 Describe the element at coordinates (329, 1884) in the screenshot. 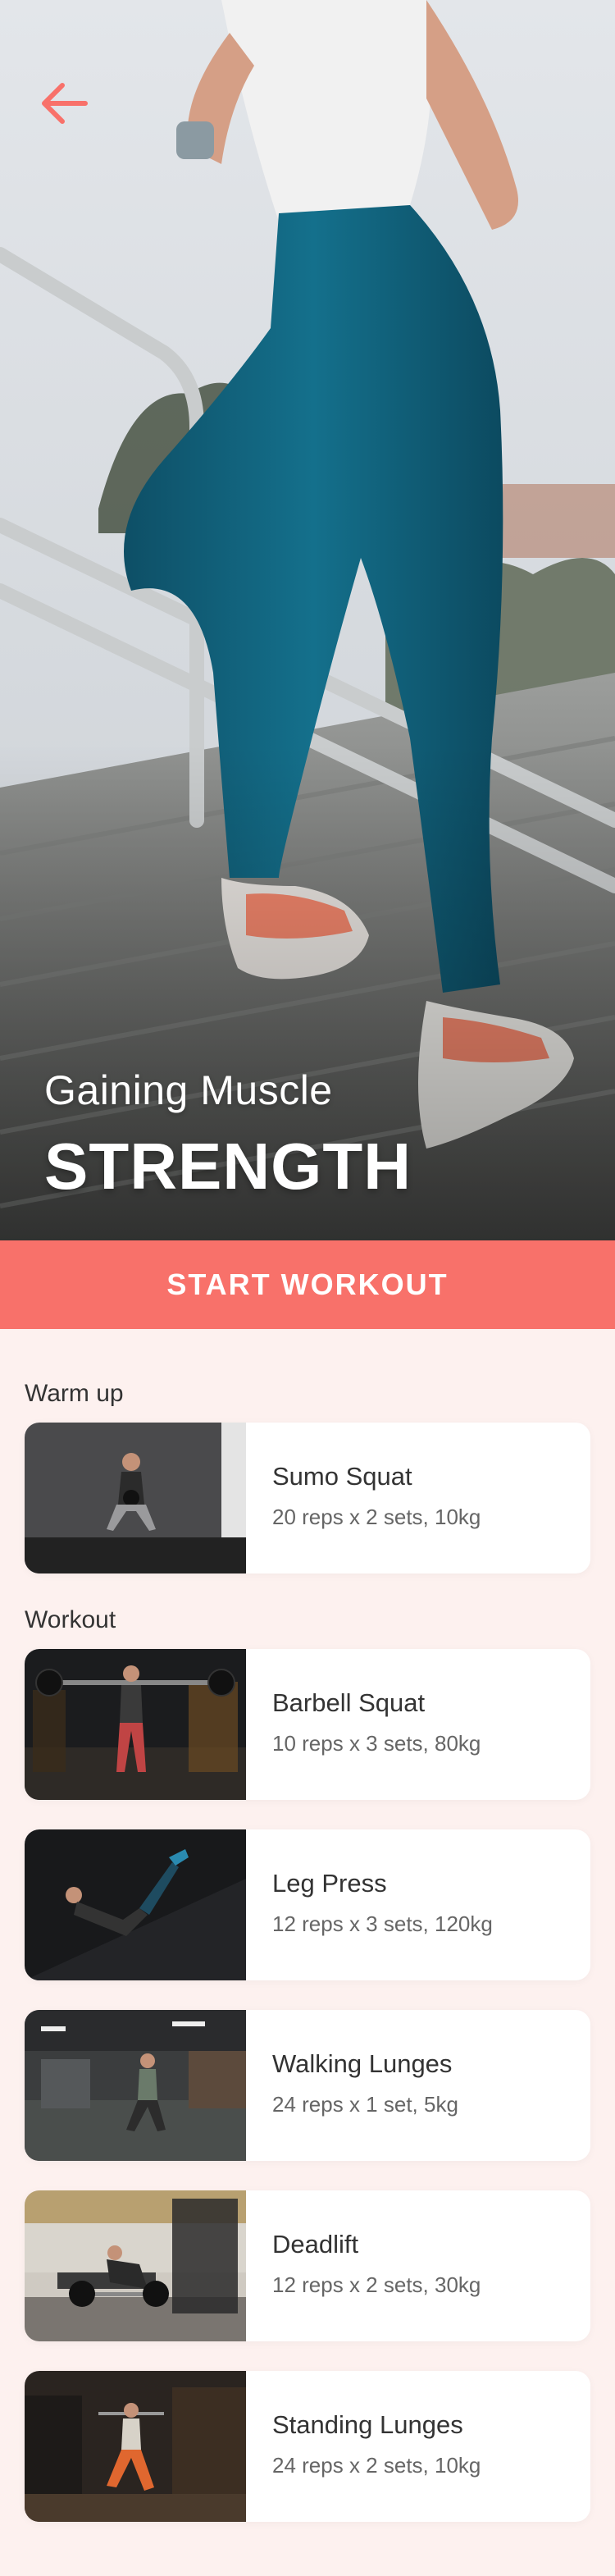

I see `exercise-name: Leg Press` at that location.